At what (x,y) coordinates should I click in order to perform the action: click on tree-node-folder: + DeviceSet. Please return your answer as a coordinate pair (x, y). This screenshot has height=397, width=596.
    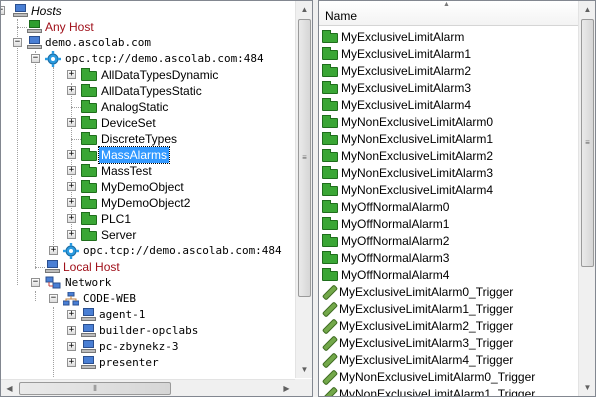
    Looking at the image, I should click on (112, 123).